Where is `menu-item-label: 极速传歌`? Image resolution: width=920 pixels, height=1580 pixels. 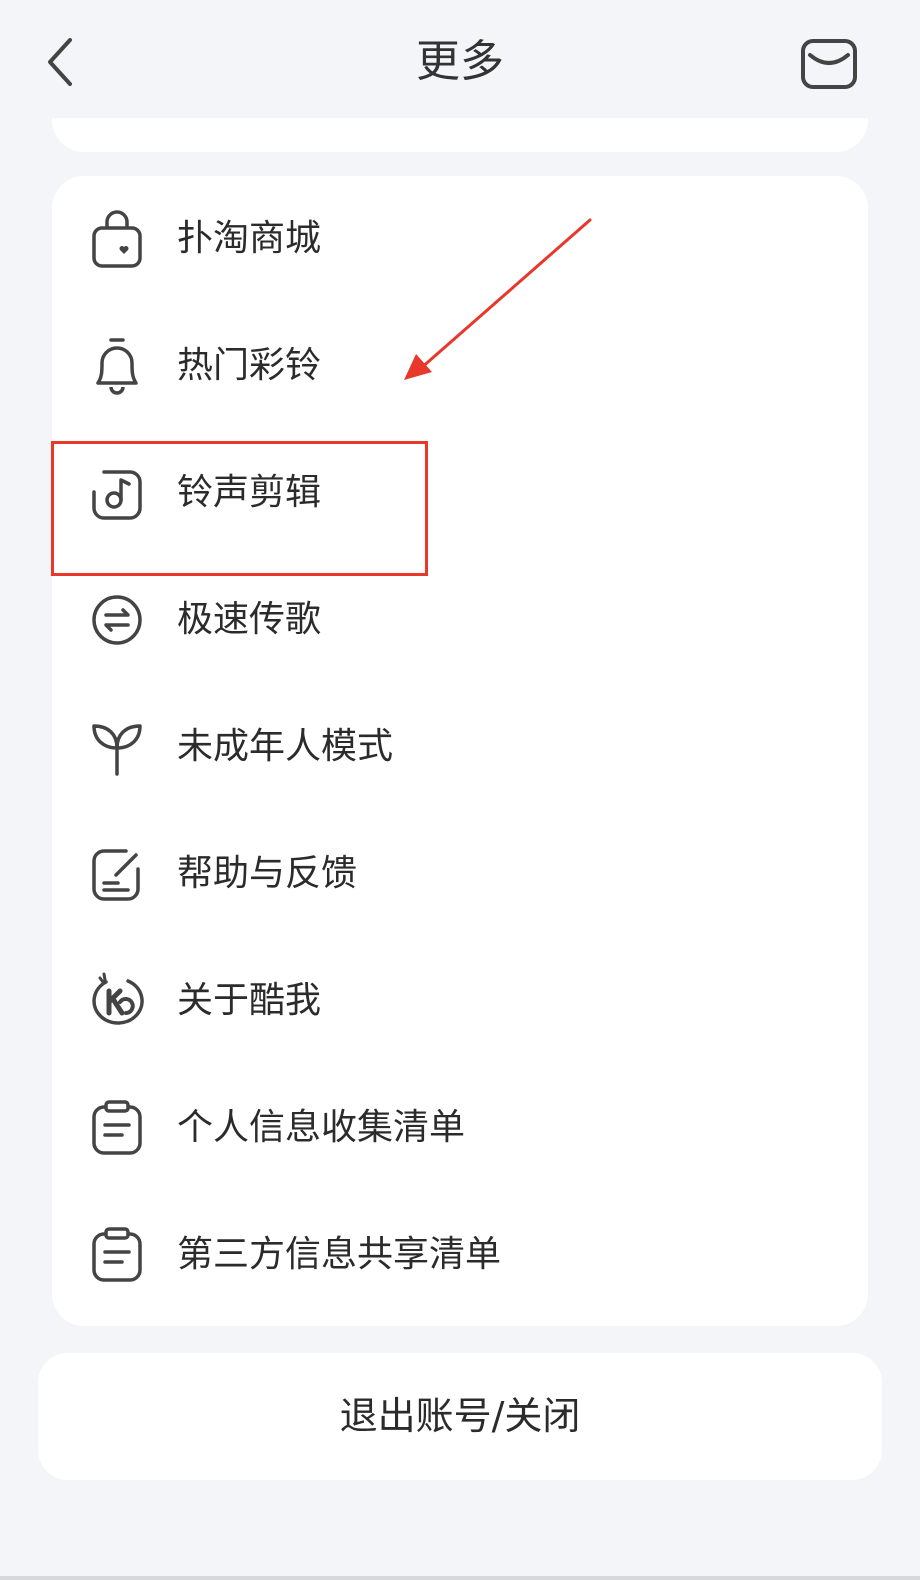
menu-item-label: 极速传歌 is located at coordinates (249, 619).